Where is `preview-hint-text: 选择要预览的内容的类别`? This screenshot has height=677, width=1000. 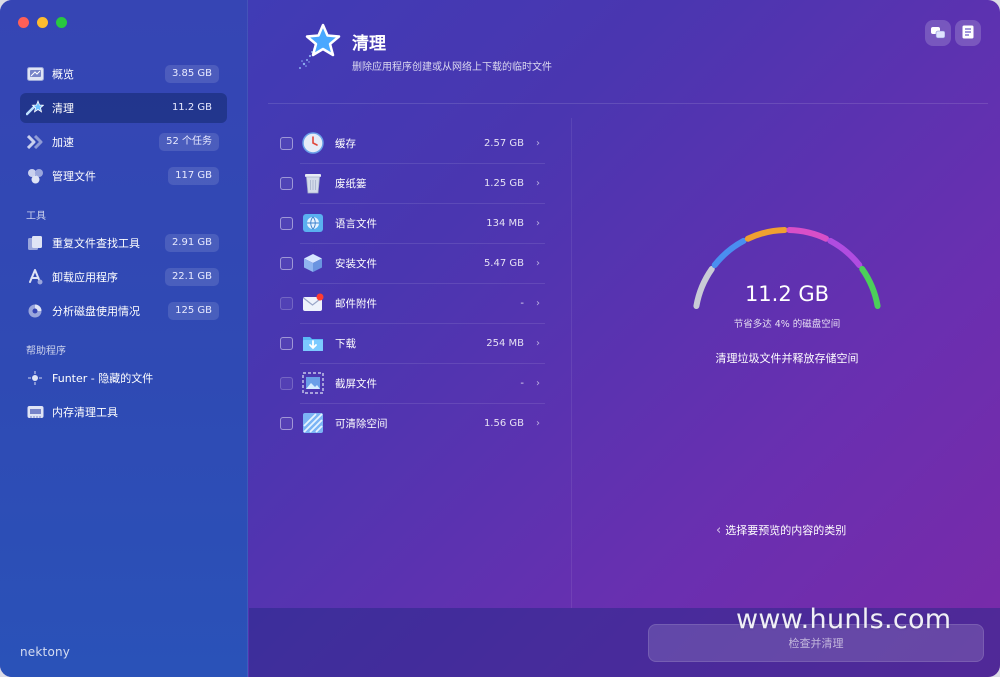
preview-hint-text: 选择要预览的内容的类别 is located at coordinates (786, 530).